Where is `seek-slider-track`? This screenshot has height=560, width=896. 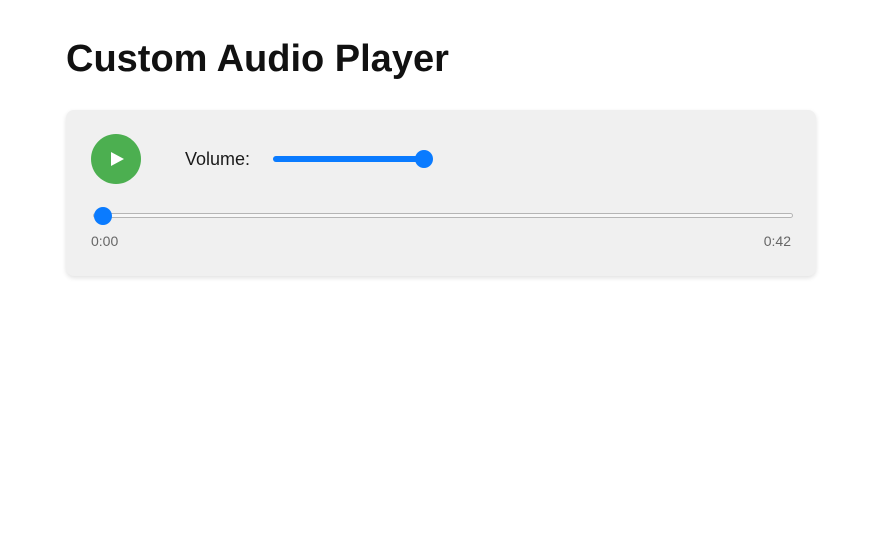 seek-slider-track is located at coordinates (443, 215).